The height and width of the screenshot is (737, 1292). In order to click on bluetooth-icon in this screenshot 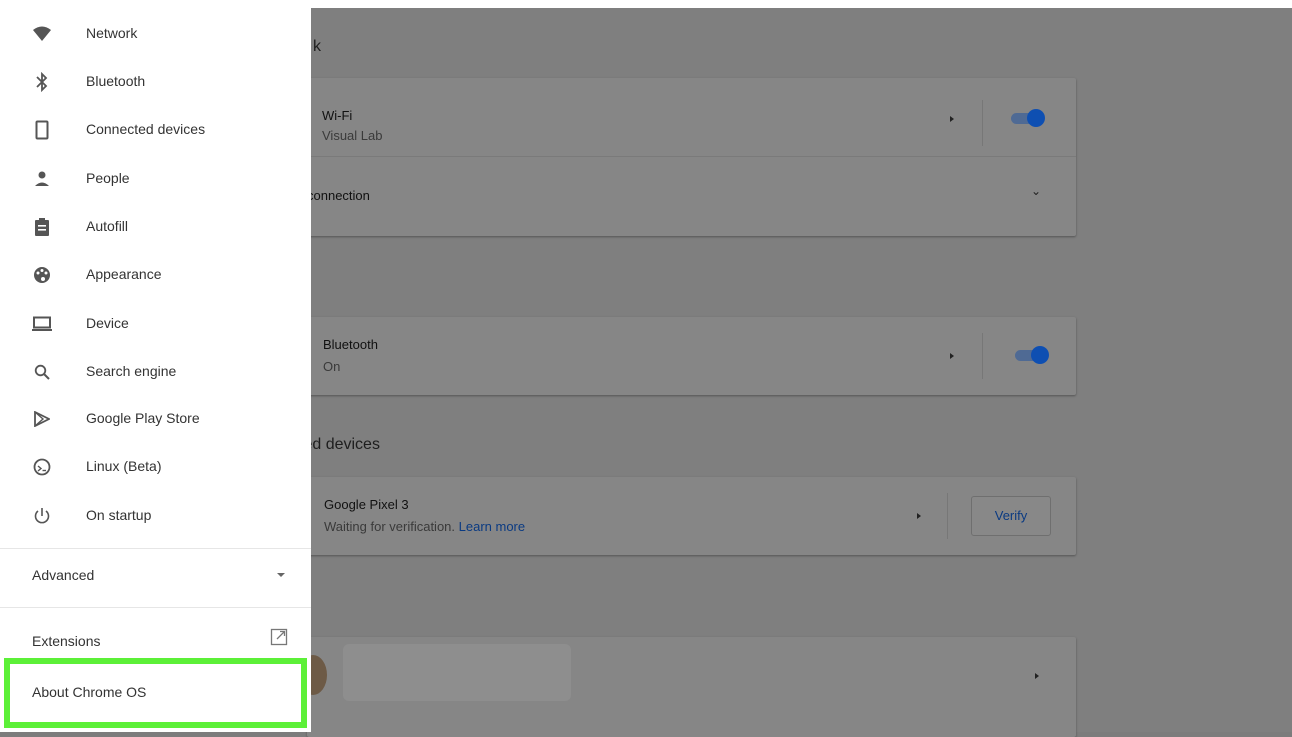, I will do `click(42, 82)`.